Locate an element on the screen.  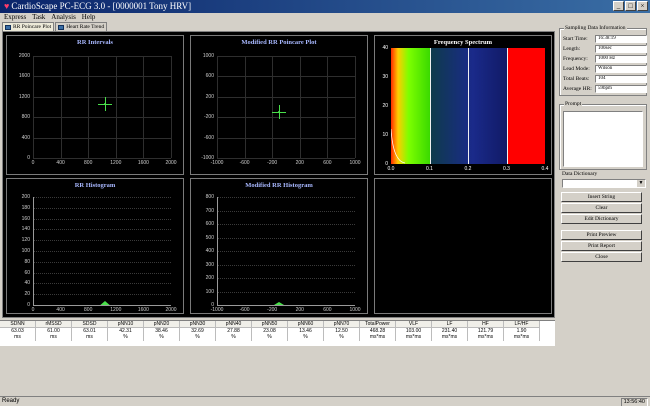
sampling-field: Average HR: 59bpm is located at coordinates (605, 89).